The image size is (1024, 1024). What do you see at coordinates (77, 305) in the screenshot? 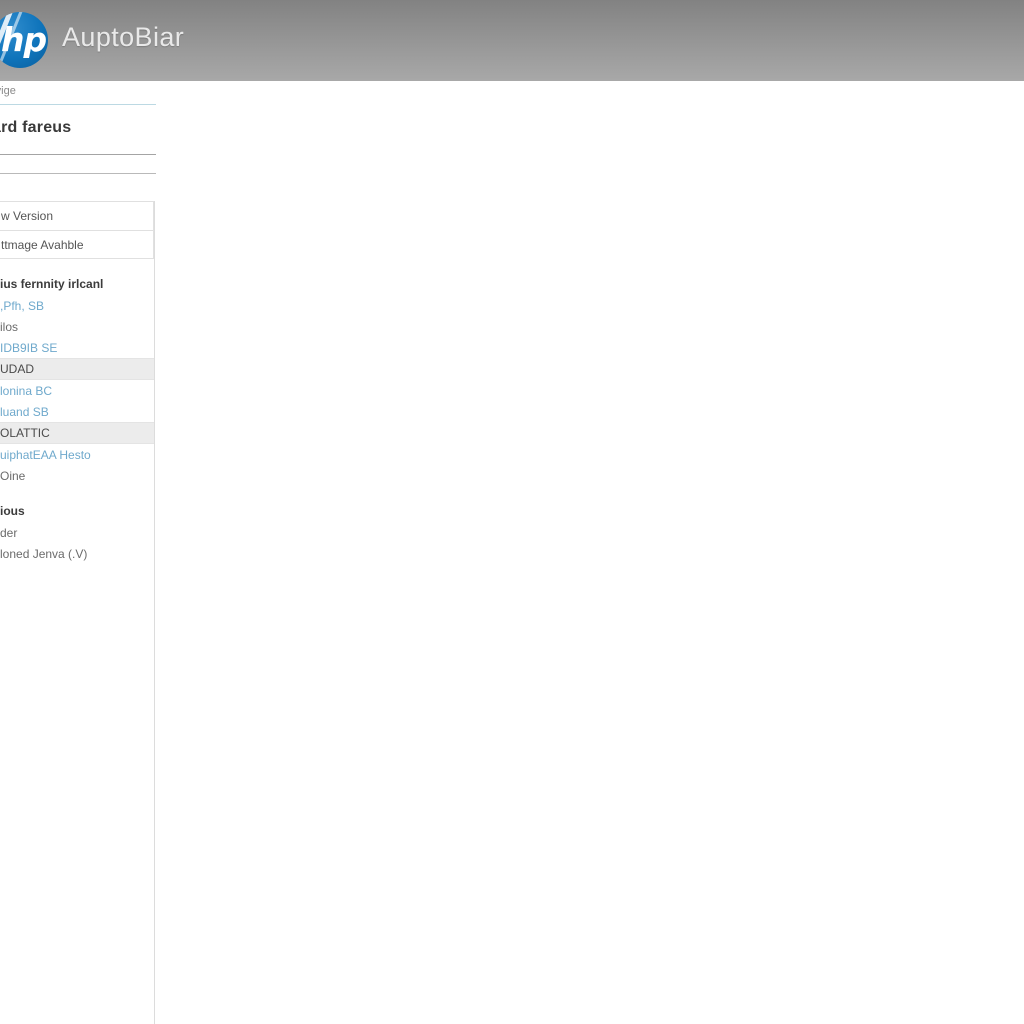
I see `sidebar-item: ,Pfh, SB` at bounding box center [77, 305].